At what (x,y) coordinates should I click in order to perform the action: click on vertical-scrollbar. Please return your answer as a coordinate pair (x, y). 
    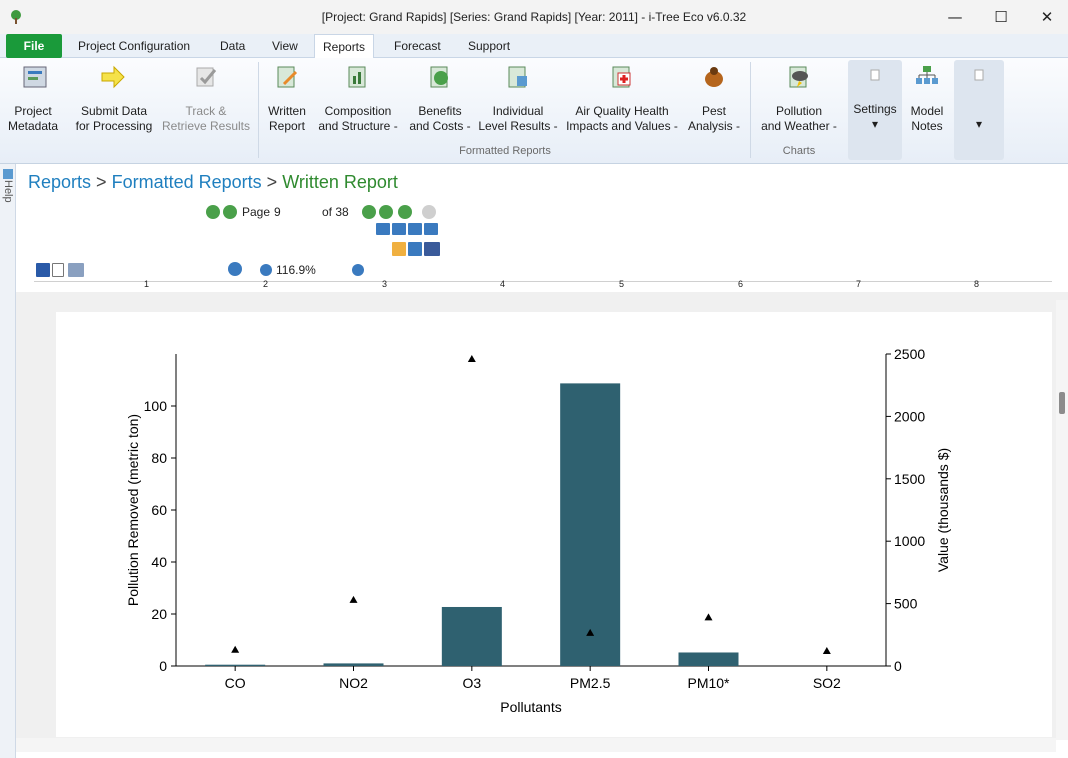
    Looking at the image, I should click on (1062, 520).